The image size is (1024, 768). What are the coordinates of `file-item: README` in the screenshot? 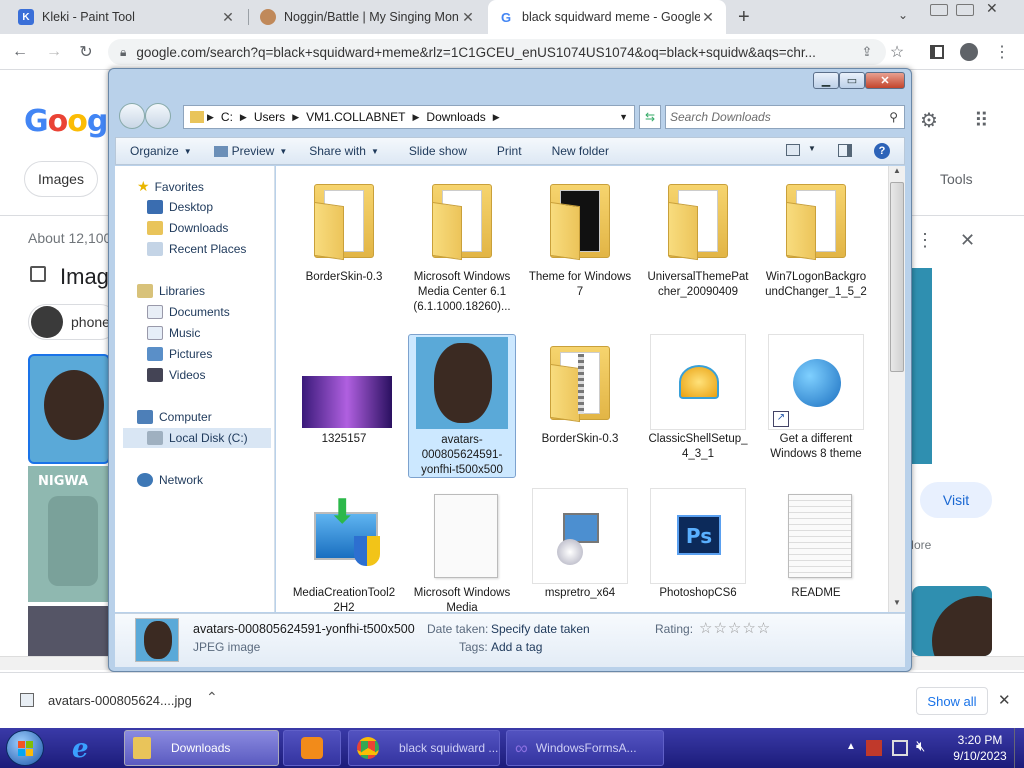 It's located at (816, 544).